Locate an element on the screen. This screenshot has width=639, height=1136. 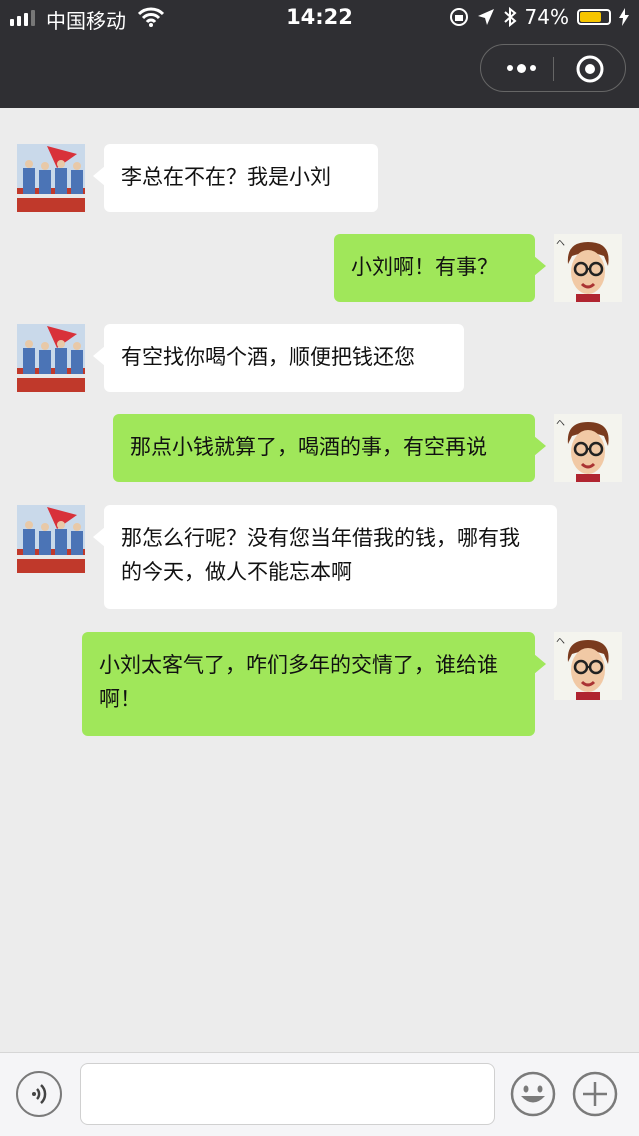
battery-level is located at coordinates (590, 17).